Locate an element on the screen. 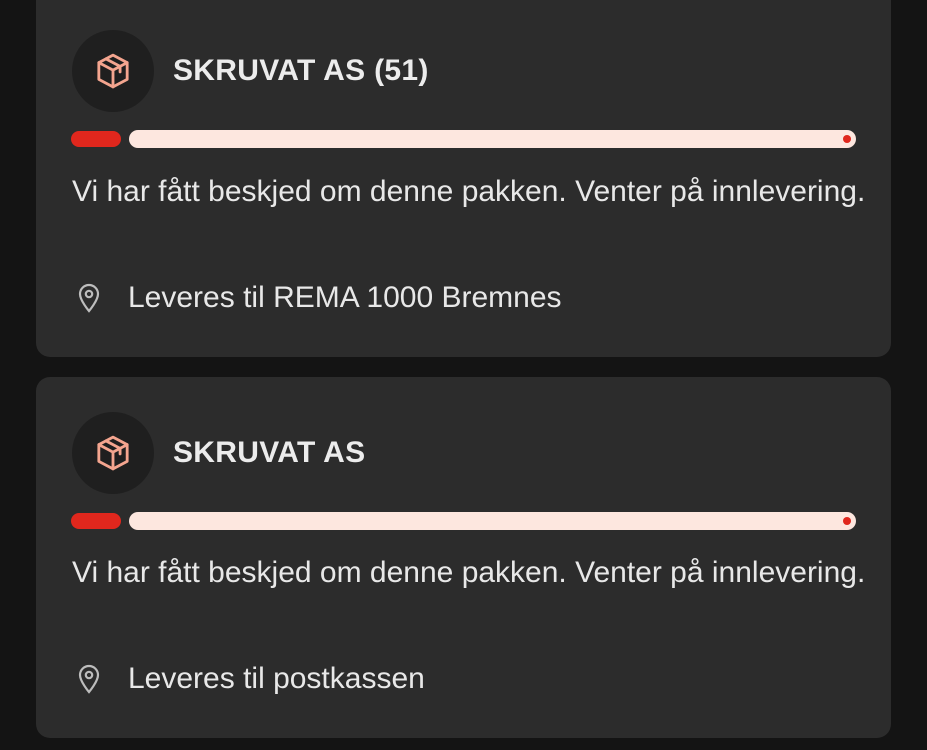  delivery-location: Leveres til REMA 1000 Bremnes is located at coordinates (319, 298).